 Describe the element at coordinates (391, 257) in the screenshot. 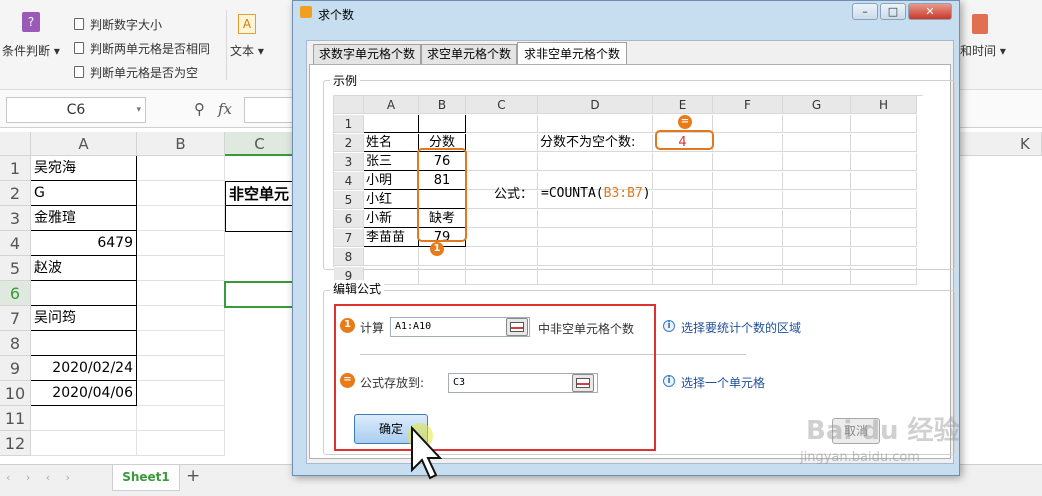

I see `example-cell-a` at that location.